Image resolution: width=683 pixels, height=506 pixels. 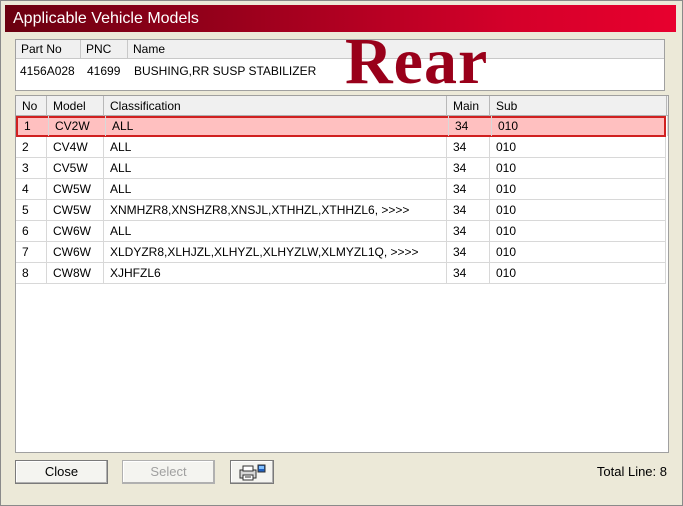 What do you see at coordinates (468, 106) in the screenshot?
I see `column-header-main: Main` at bounding box center [468, 106].